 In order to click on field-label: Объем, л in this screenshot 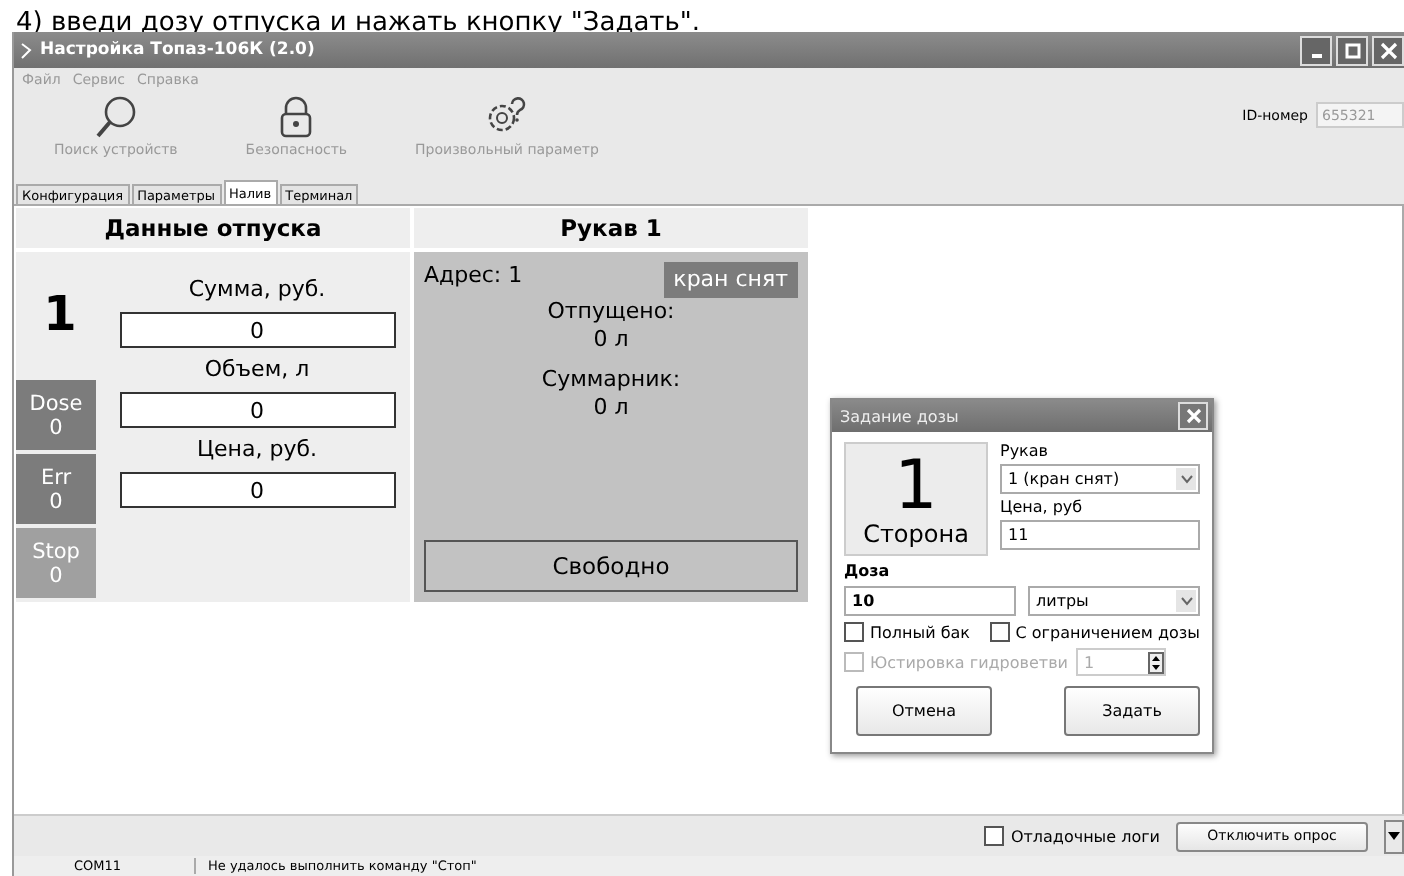, I will do `click(257, 370)`.